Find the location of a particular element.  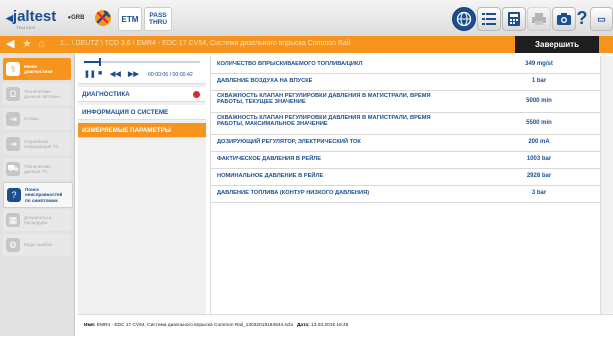

sidebar-item-documents: ▦ Документы и процедуры is located at coordinates (37, 220).